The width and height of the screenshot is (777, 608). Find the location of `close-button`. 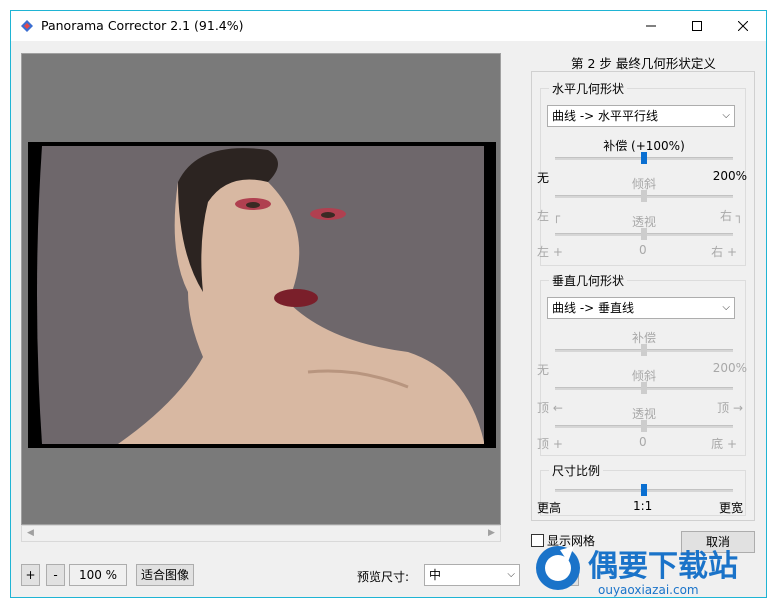

close-button is located at coordinates (743, 26).